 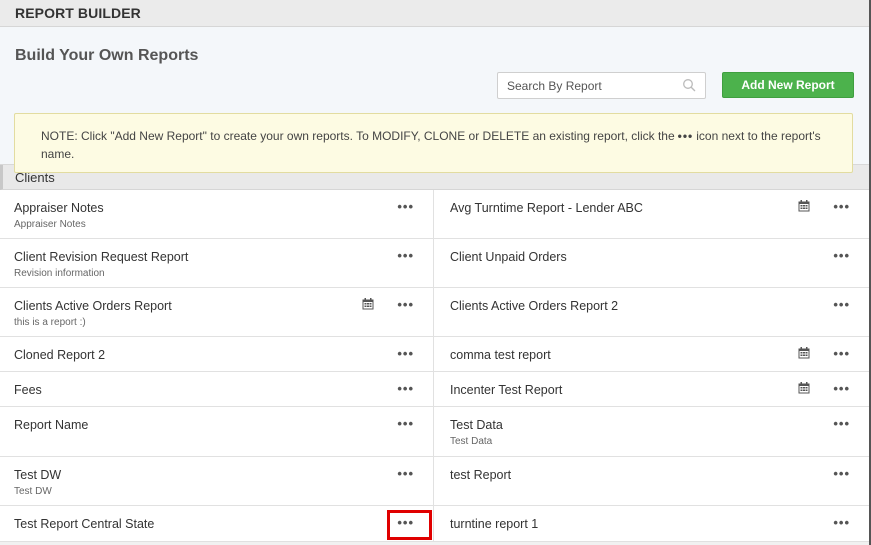 I want to click on report-item: Cloned Report 2 •••, so click(x=217, y=354).